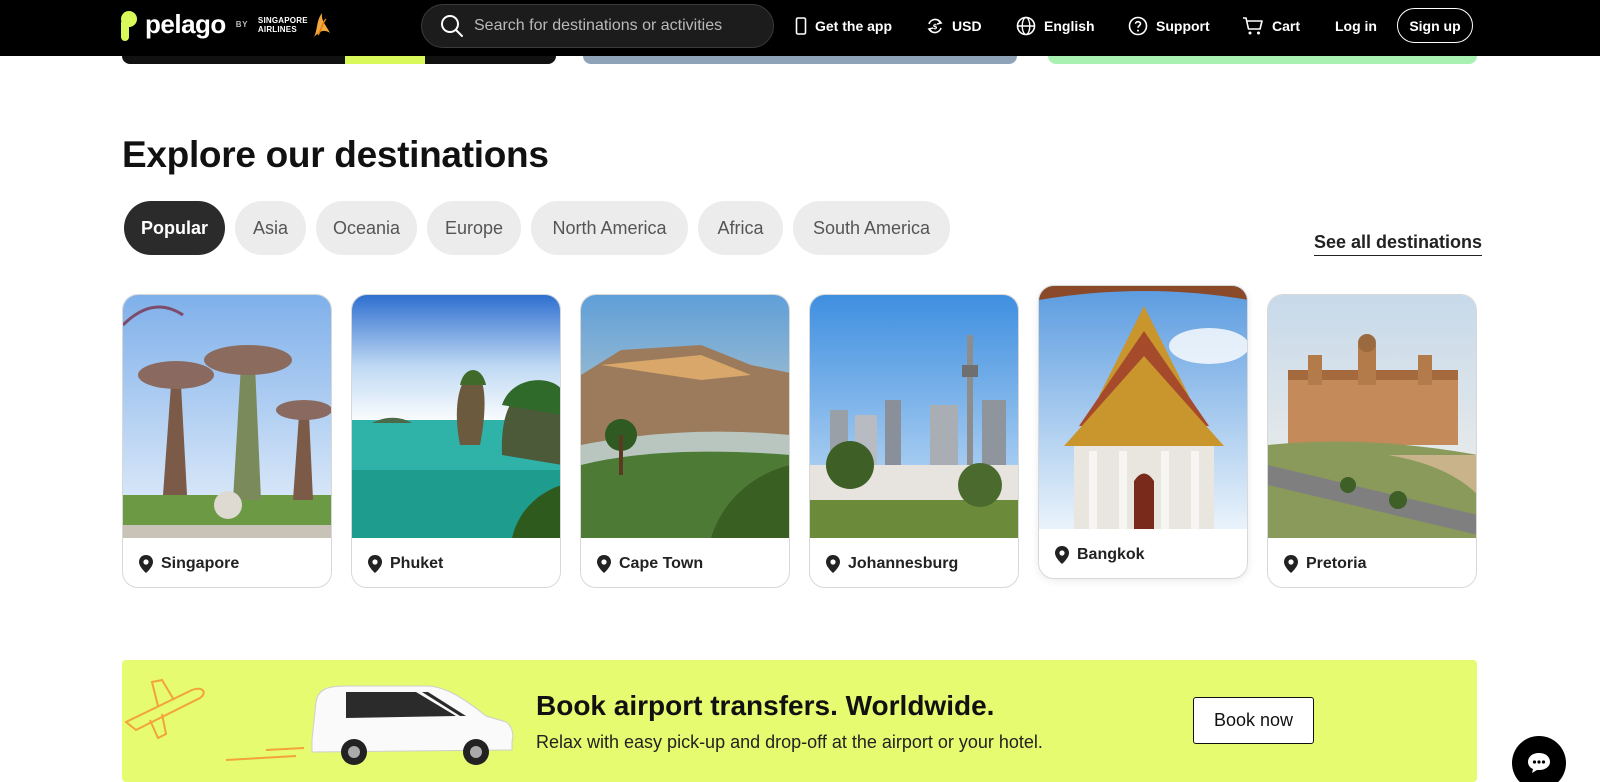 Image resolution: width=1600 pixels, height=782 pixels. I want to click on destination-card-phuket: Phuket, so click(456, 441).